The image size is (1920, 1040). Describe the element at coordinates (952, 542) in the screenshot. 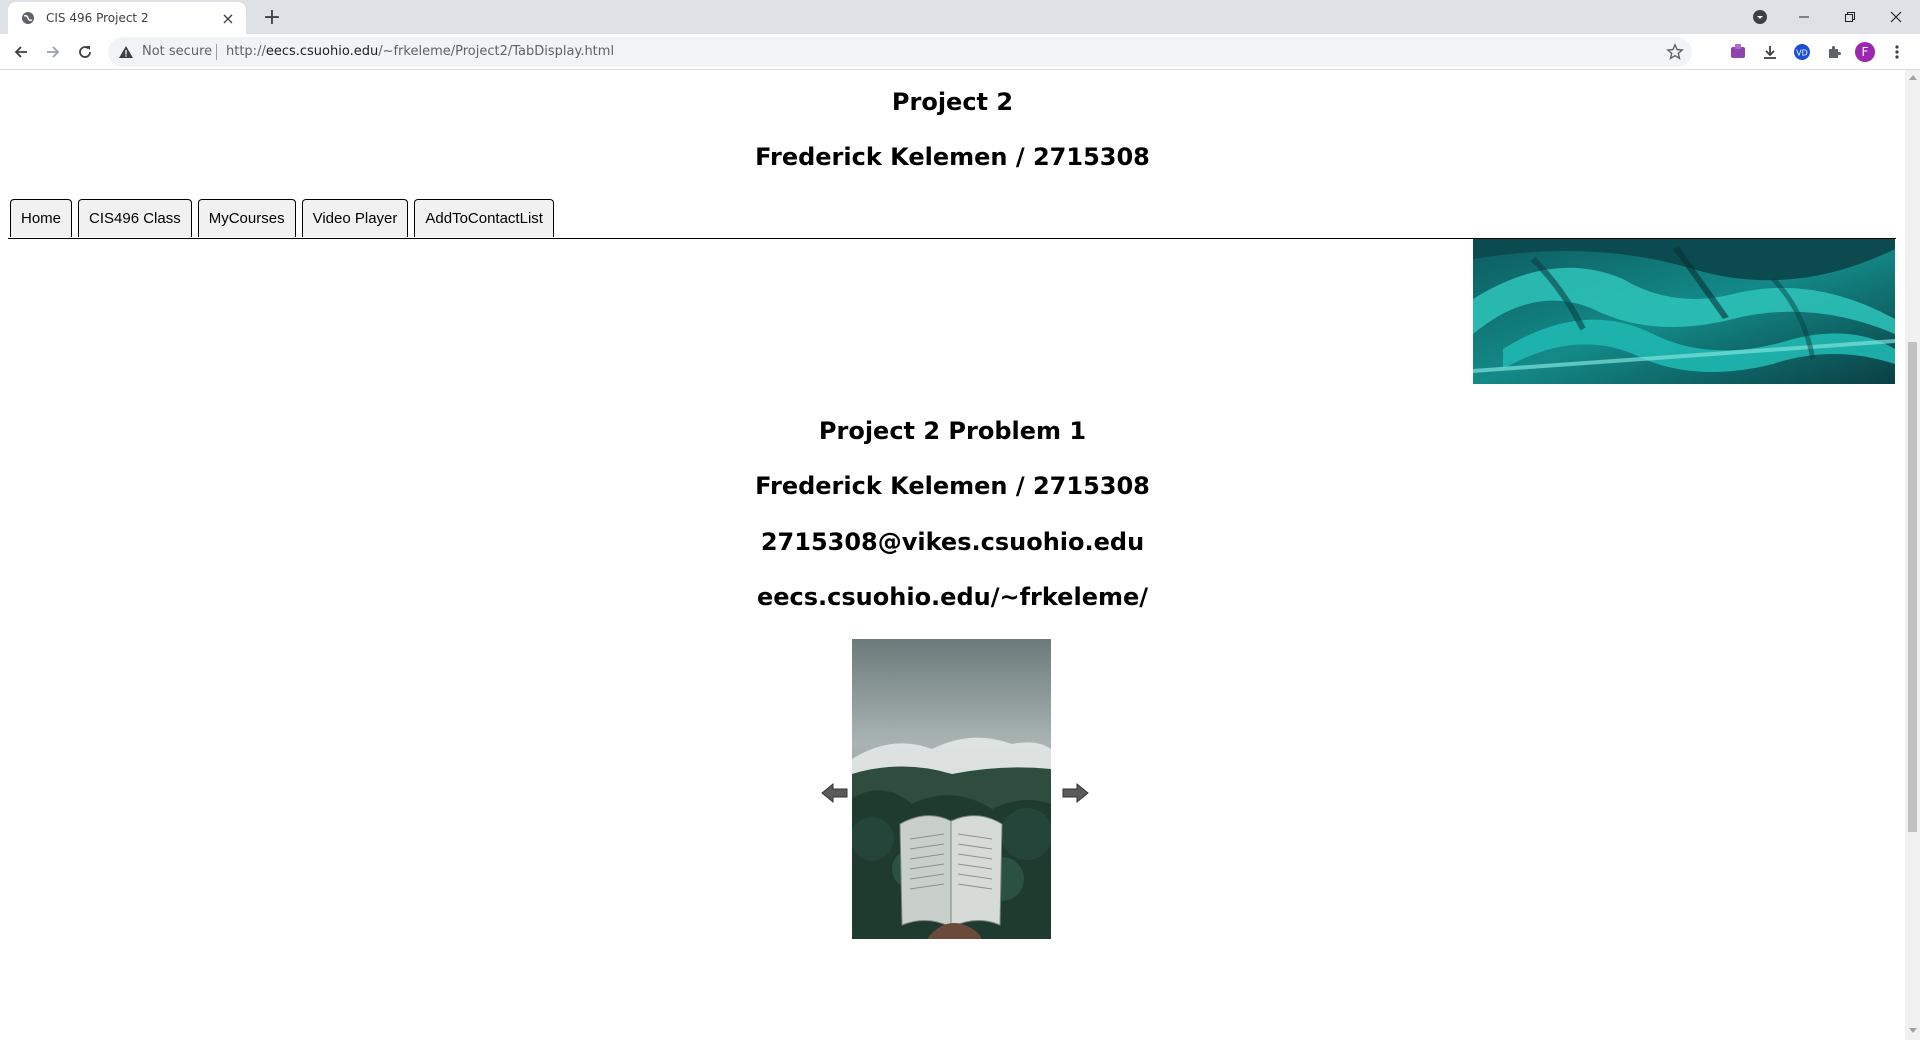

I see `content-email: 2715308@vikes.csuohio.edu` at that location.